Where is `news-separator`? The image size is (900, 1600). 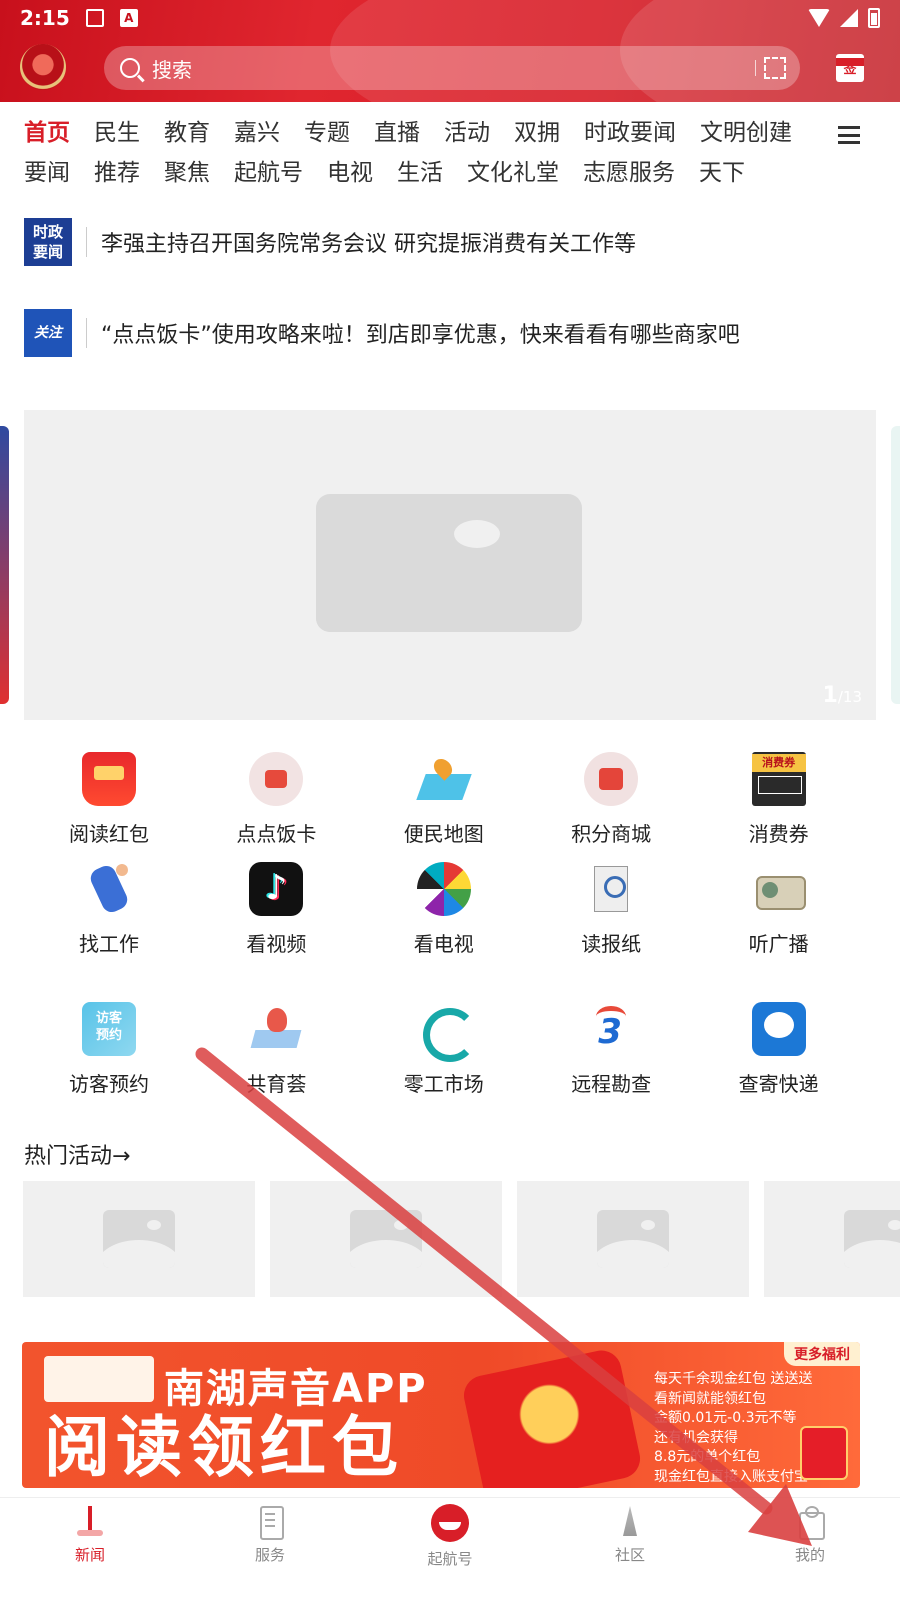
news-separator is located at coordinates (86, 333).